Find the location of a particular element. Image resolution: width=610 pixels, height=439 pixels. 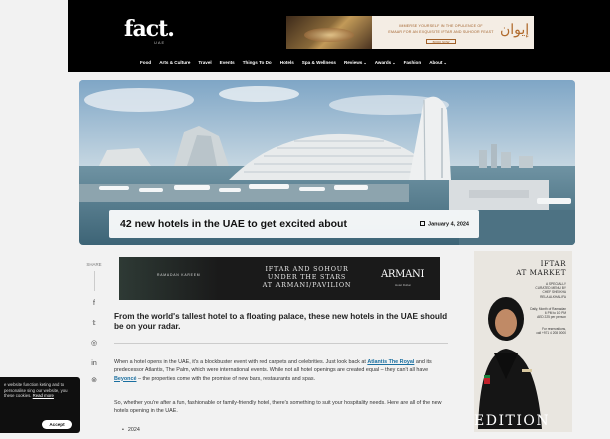

nav-item-about: About⌄ is located at coordinates (438, 63).